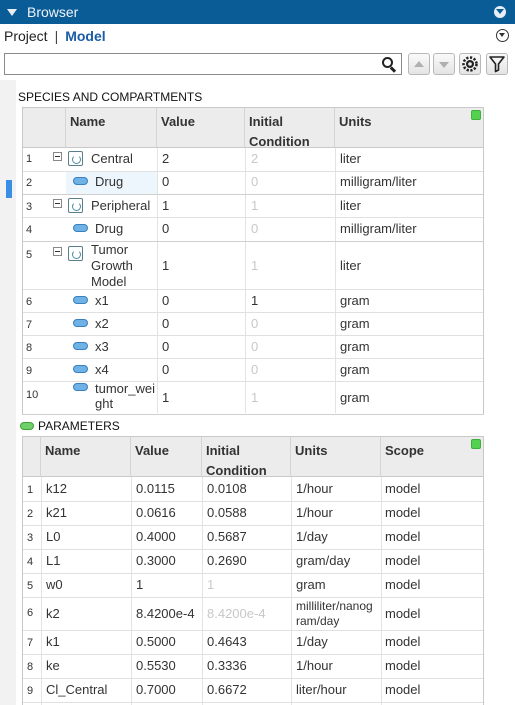 The image size is (515, 705). What do you see at coordinates (409, 128) in the screenshot?
I see `species-col-units: Units` at bounding box center [409, 128].